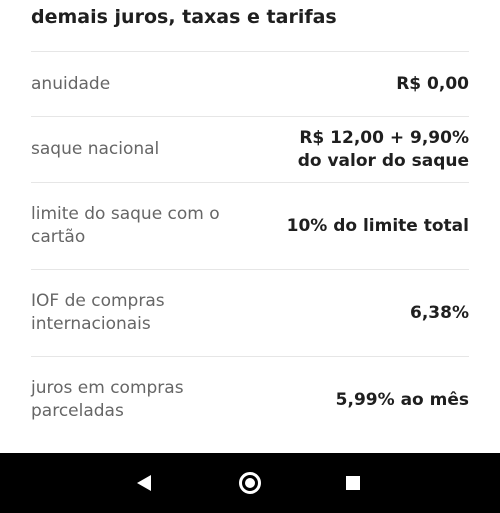  What do you see at coordinates (107, 399) in the screenshot?
I see `fee-label: juros em compras parceladas` at bounding box center [107, 399].